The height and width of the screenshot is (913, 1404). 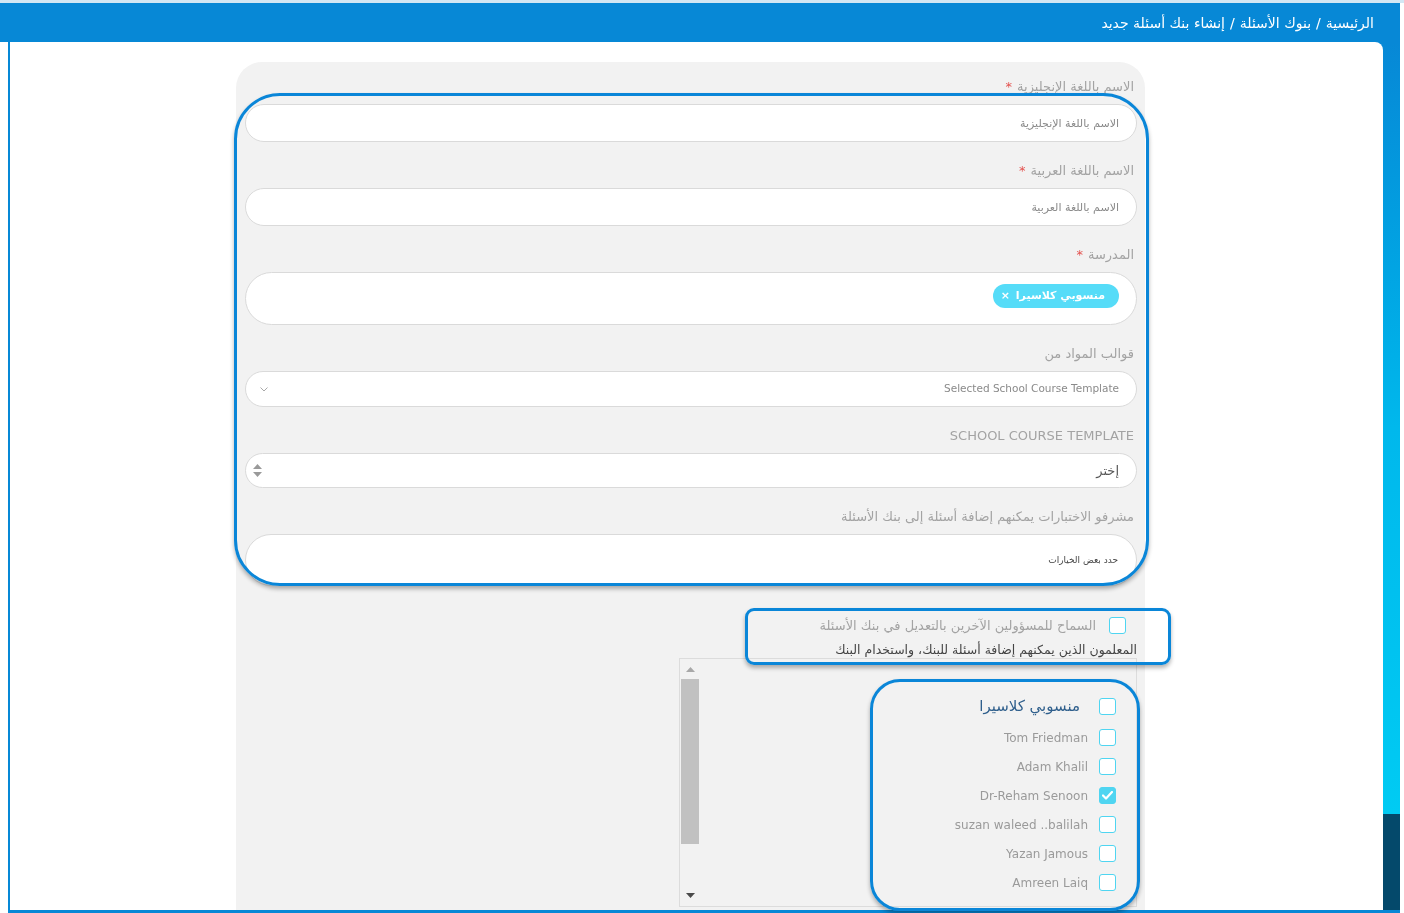 What do you see at coordinates (691, 470) in the screenshot?
I see `select-field: إختر` at bounding box center [691, 470].